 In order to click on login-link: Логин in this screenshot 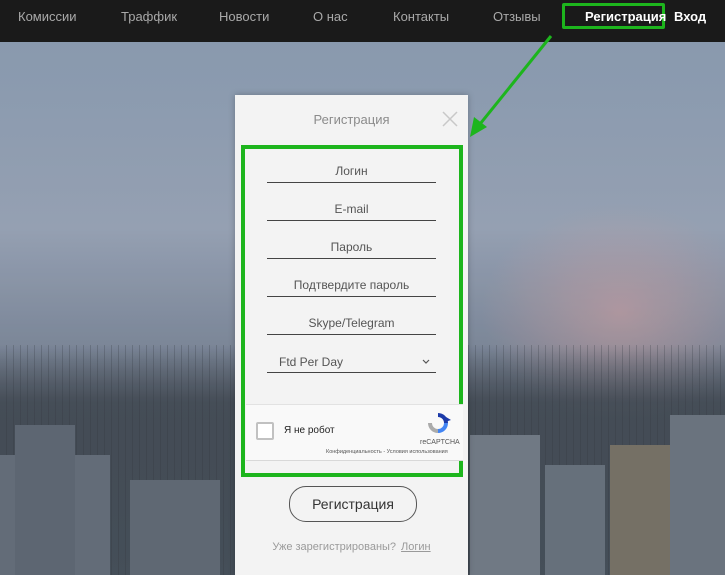, I will do `click(416, 547)`.